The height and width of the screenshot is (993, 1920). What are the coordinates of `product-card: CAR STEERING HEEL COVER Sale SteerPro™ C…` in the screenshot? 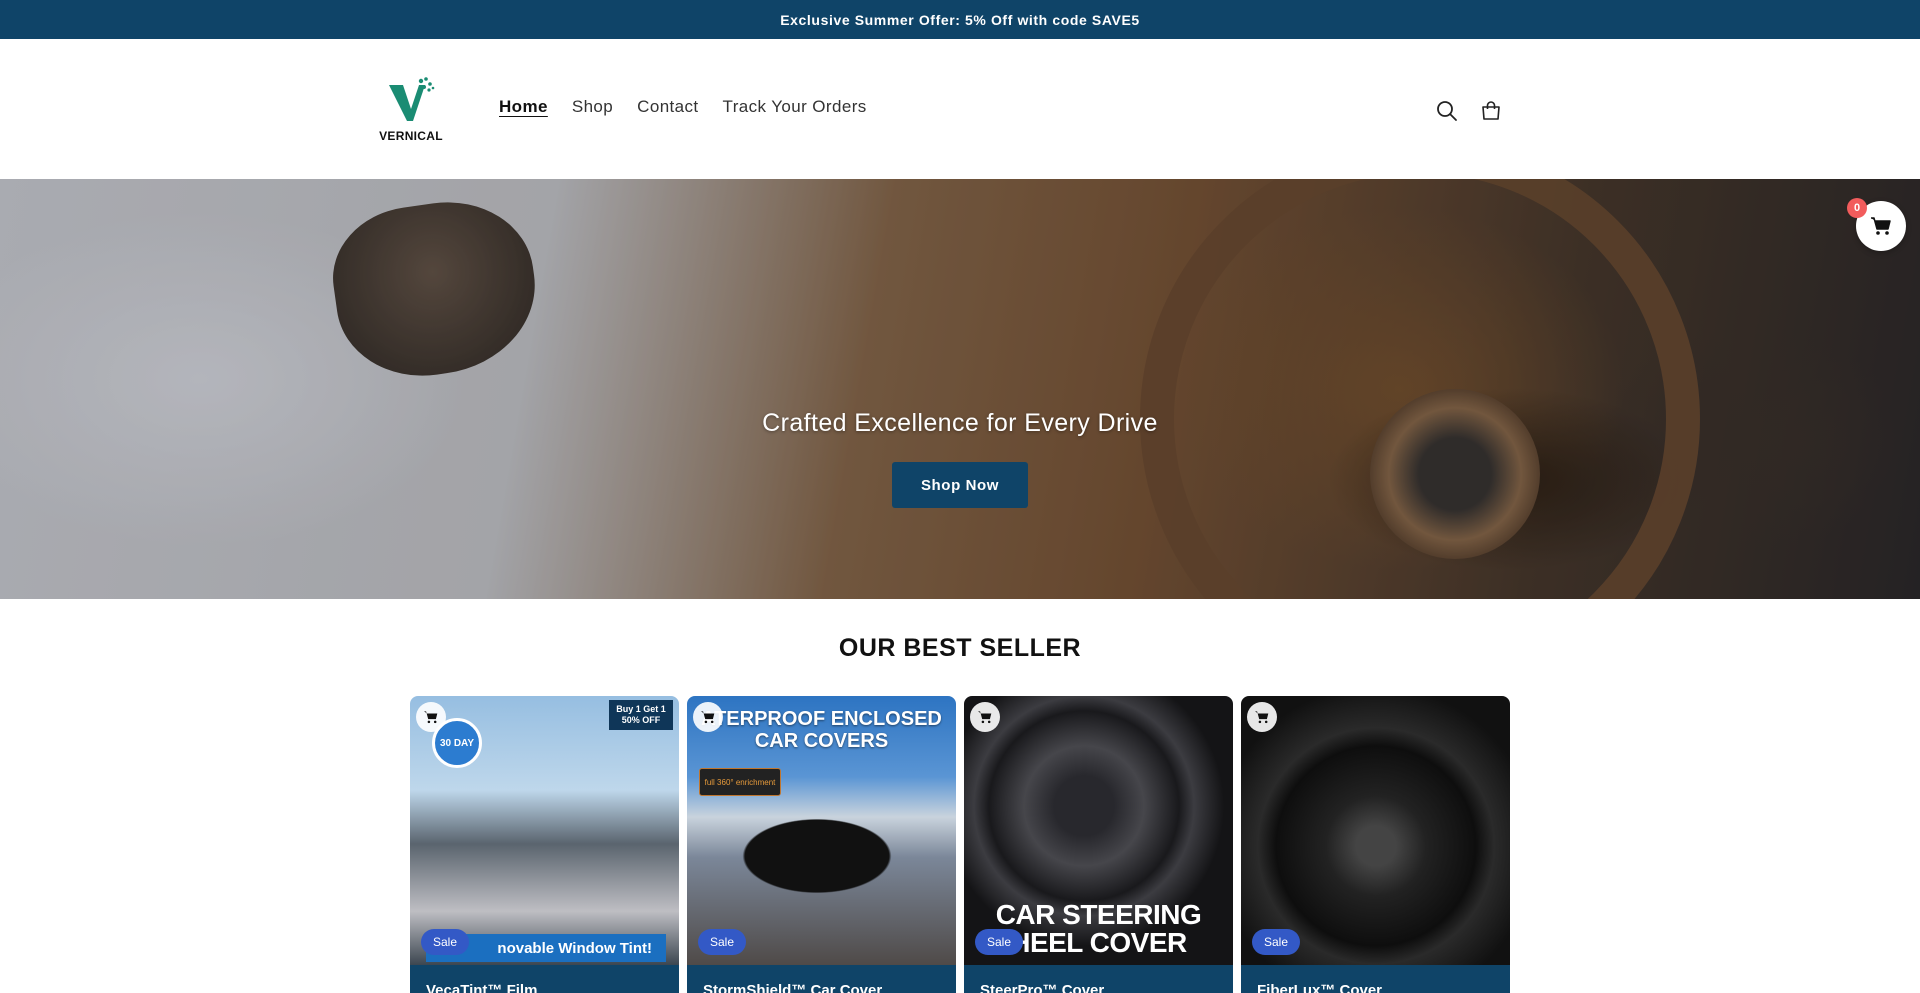 It's located at (1098, 844).